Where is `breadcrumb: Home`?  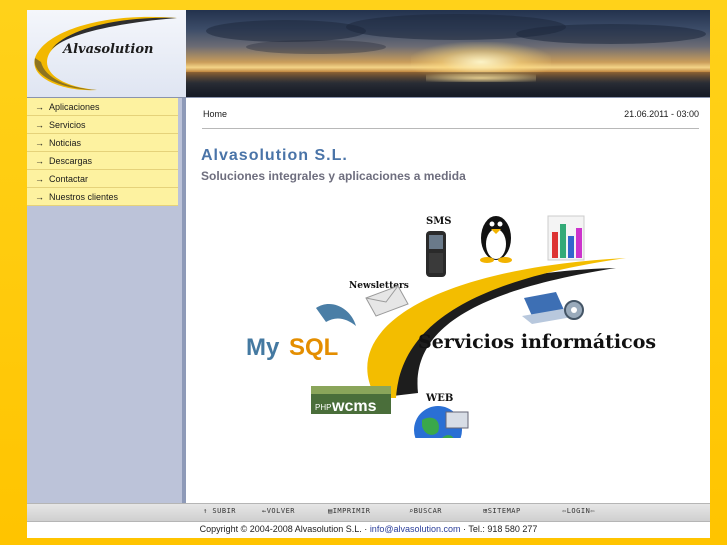 breadcrumb: Home is located at coordinates (215, 114).